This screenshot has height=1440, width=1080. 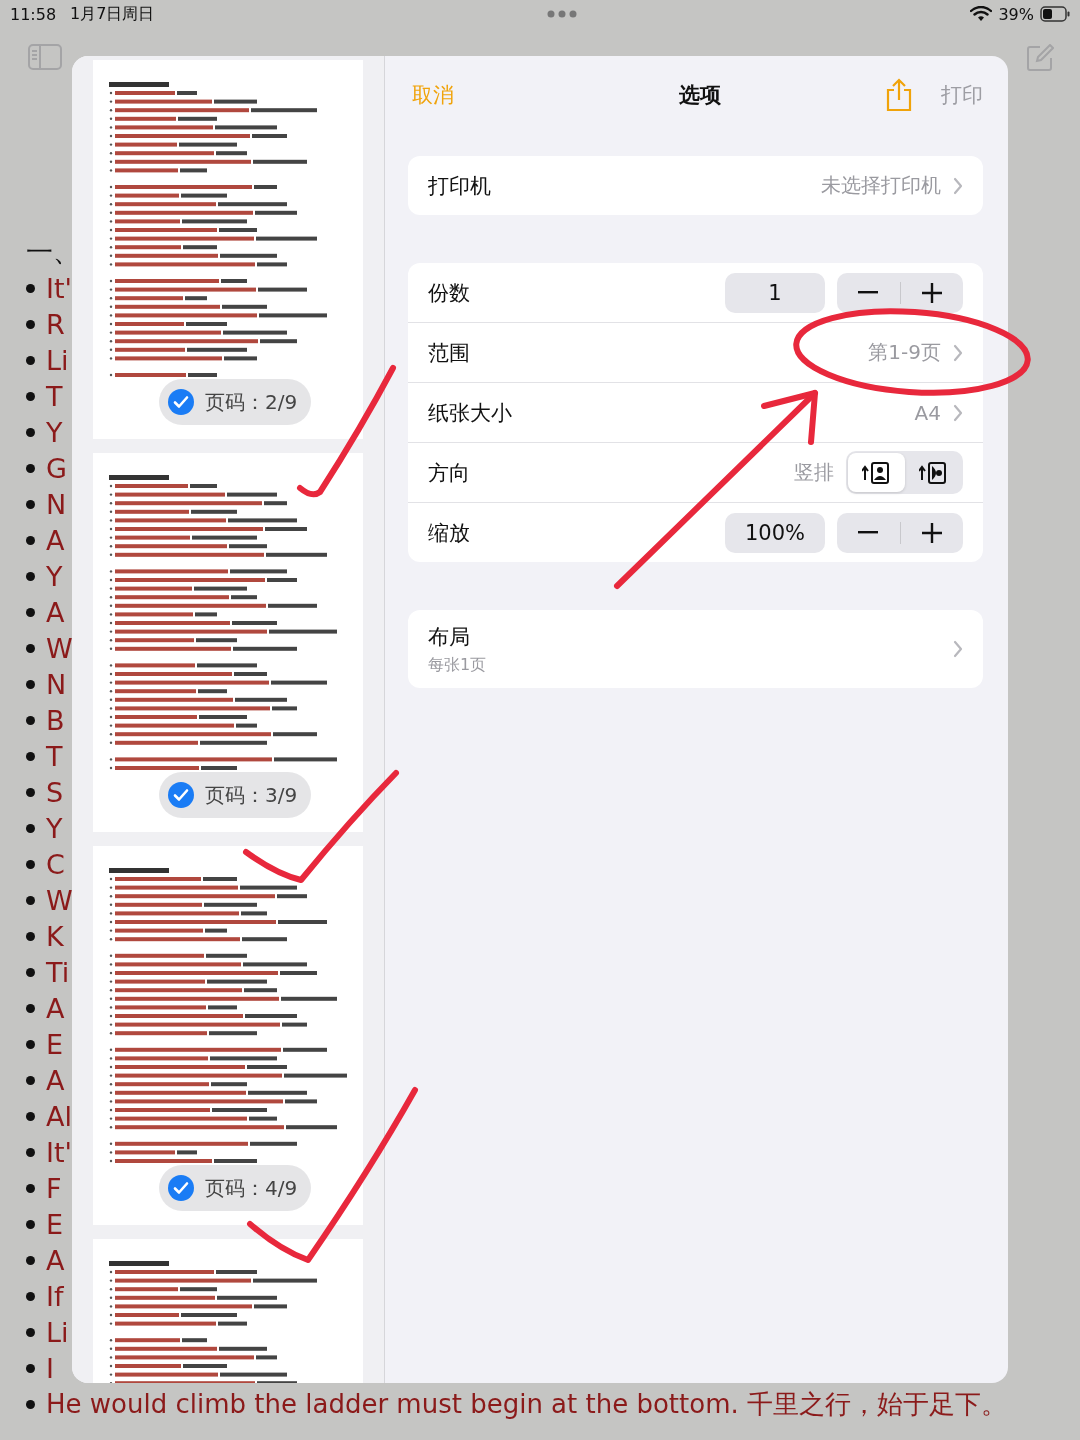 What do you see at coordinates (695, 185) in the screenshot?
I see `printer-row: 打印机 未选择打印机` at bounding box center [695, 185].